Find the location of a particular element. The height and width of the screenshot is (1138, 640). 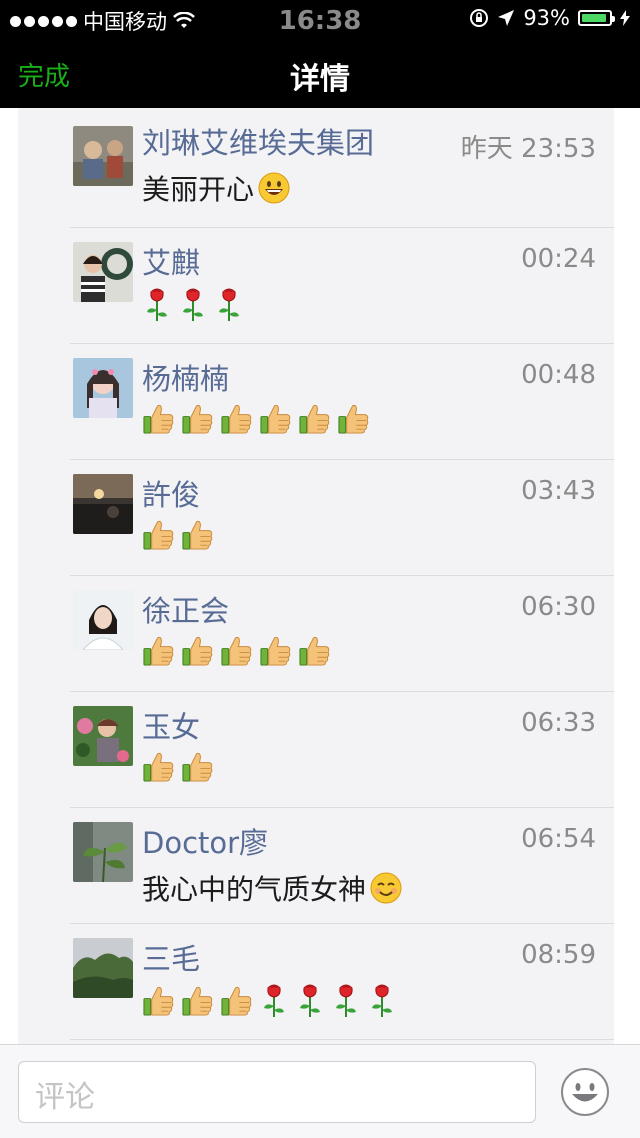

comment-row: 玉女 06:33 is located at coordinates (342, 750).